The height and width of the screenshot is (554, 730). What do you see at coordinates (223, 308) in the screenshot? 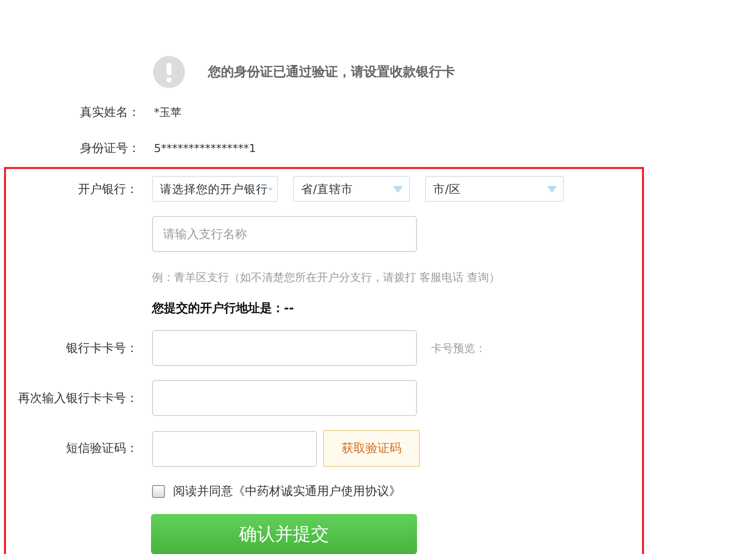
I see `address-text: 您提交的开户行地址是：--` at bounding box center [223, 308].